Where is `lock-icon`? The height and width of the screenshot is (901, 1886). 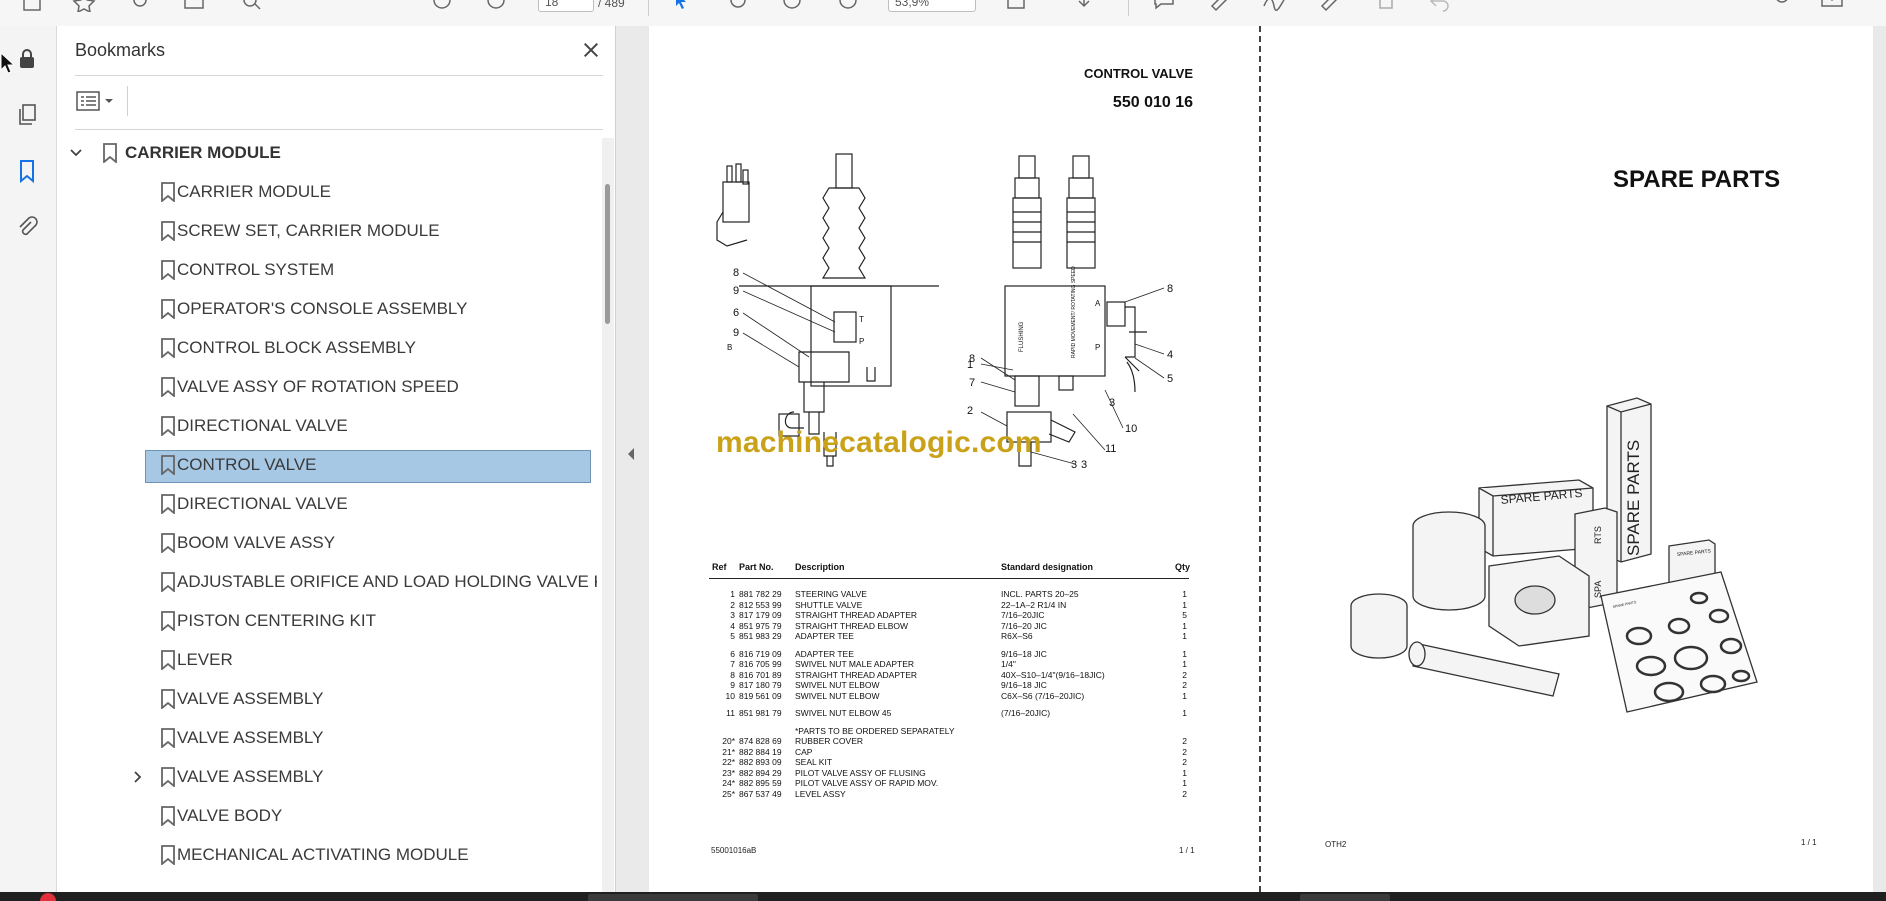 lock-icon is located at coordinates (27, 59).